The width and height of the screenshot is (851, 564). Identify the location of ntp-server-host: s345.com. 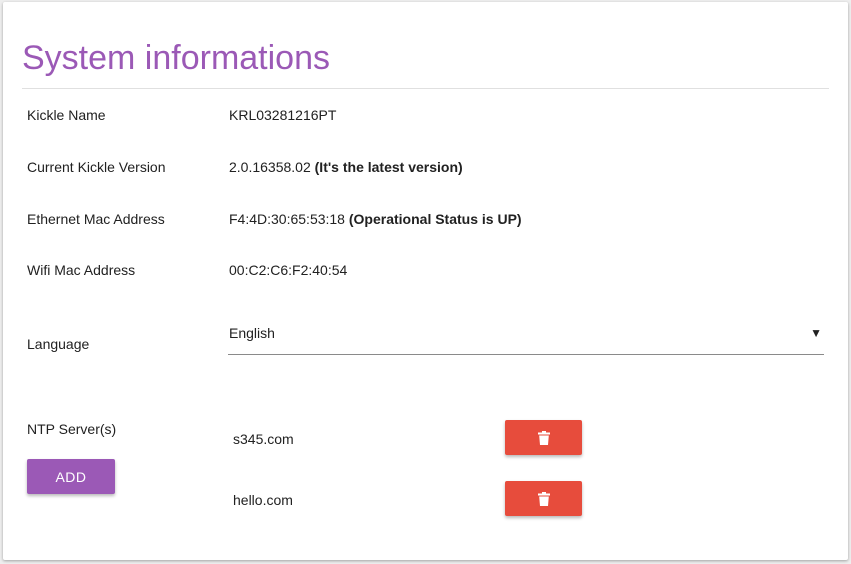
(263, 439).